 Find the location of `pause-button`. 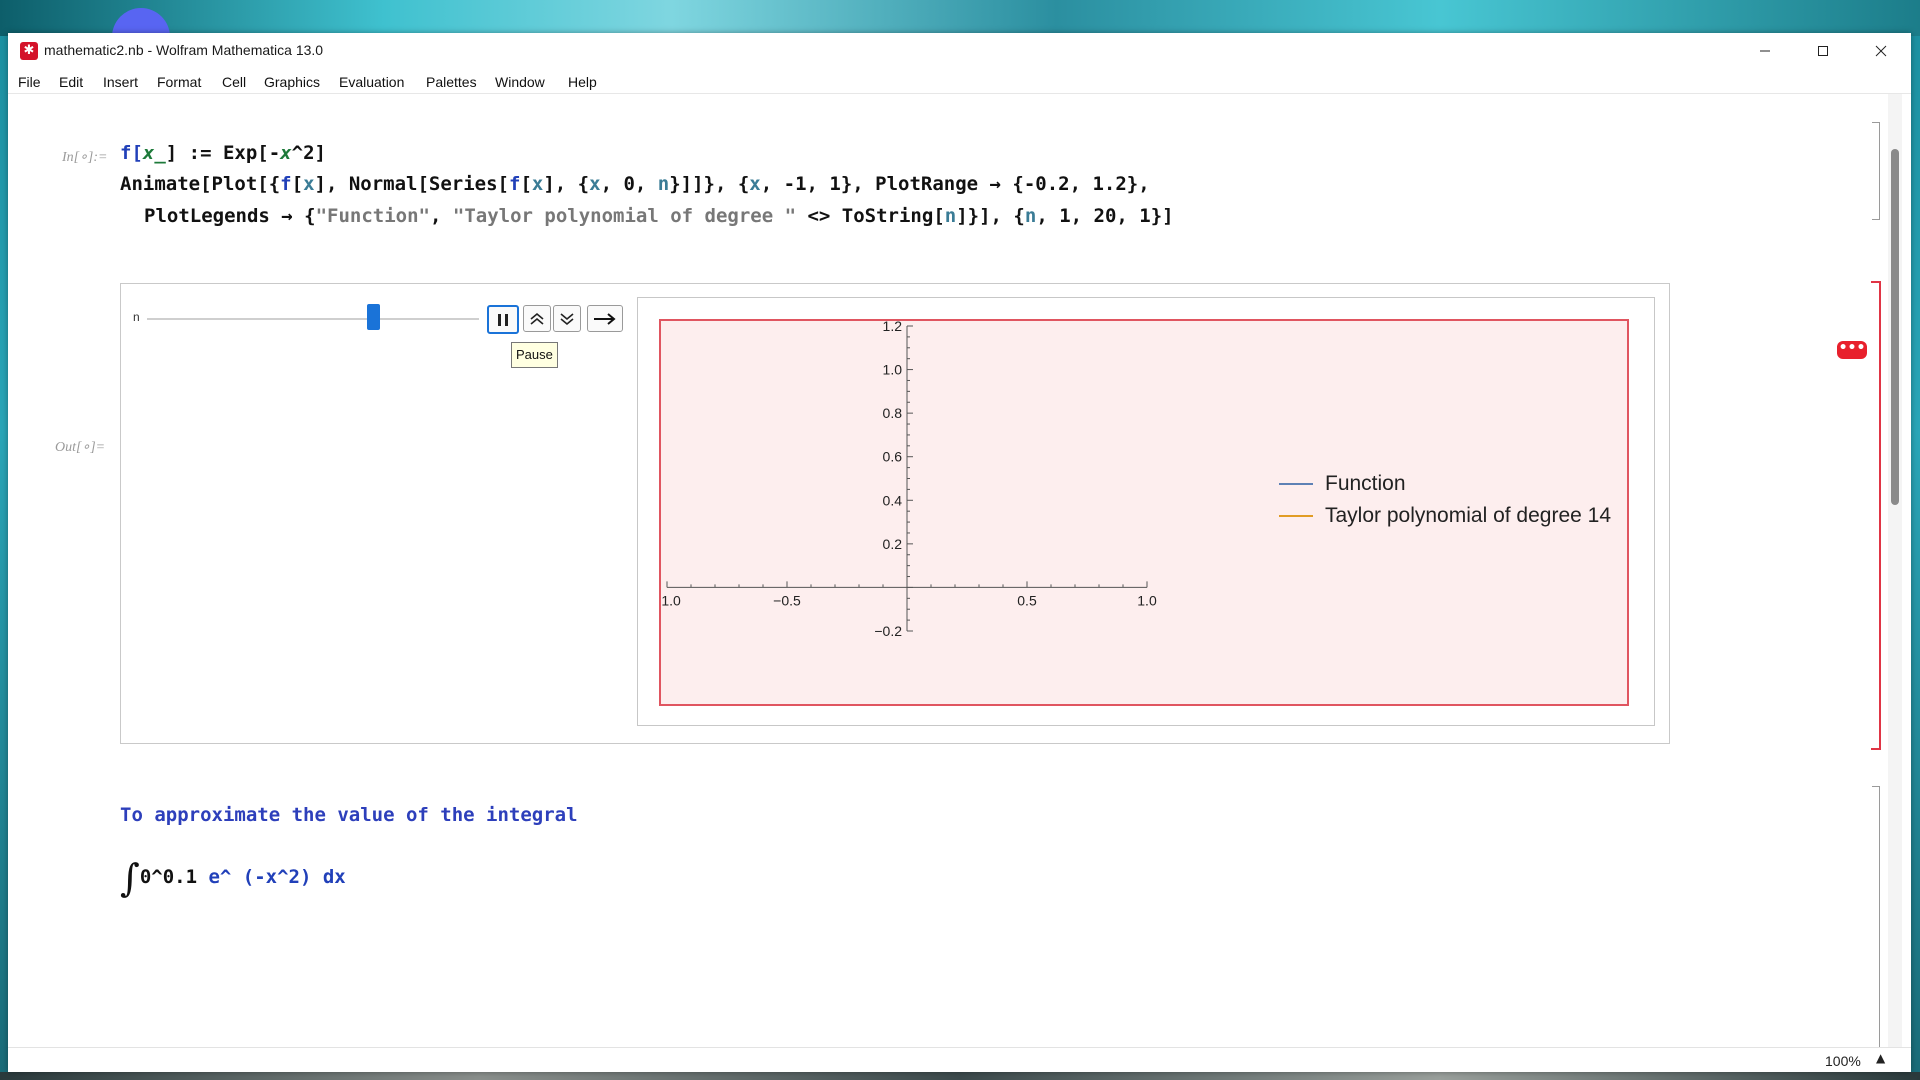

pause-button is located at coordinates (503, 319).